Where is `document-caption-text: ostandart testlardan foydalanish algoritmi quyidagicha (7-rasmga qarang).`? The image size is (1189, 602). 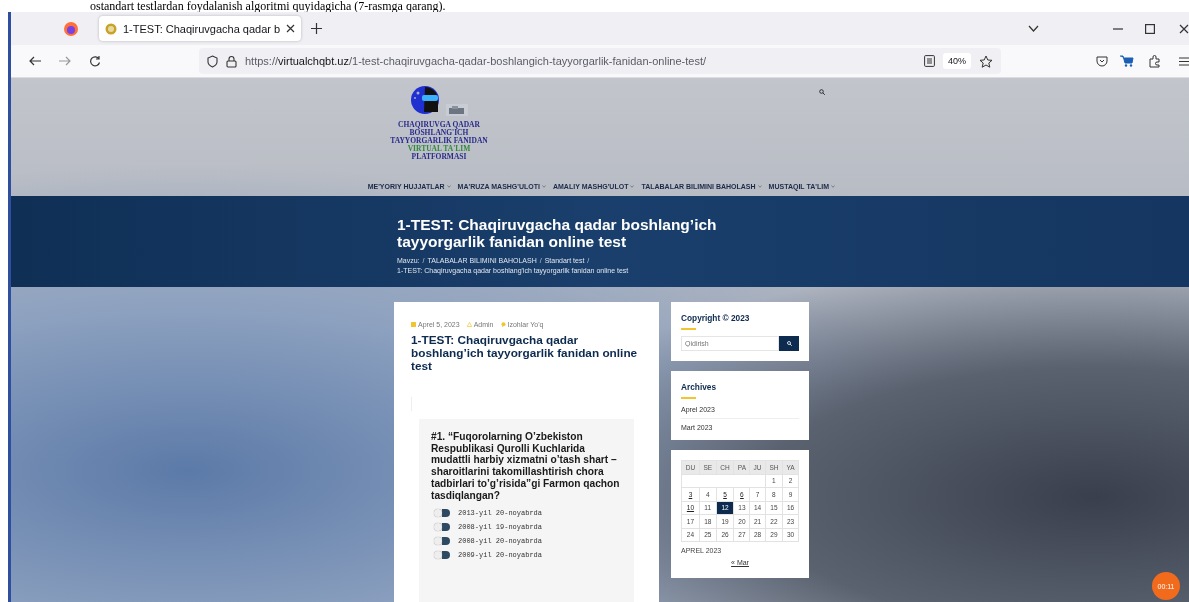
document-caption-text: ostandart testlardan foydalanish algoritmi quyidagicha (7-rasmga qarang). is located at coordinates (268, 6).